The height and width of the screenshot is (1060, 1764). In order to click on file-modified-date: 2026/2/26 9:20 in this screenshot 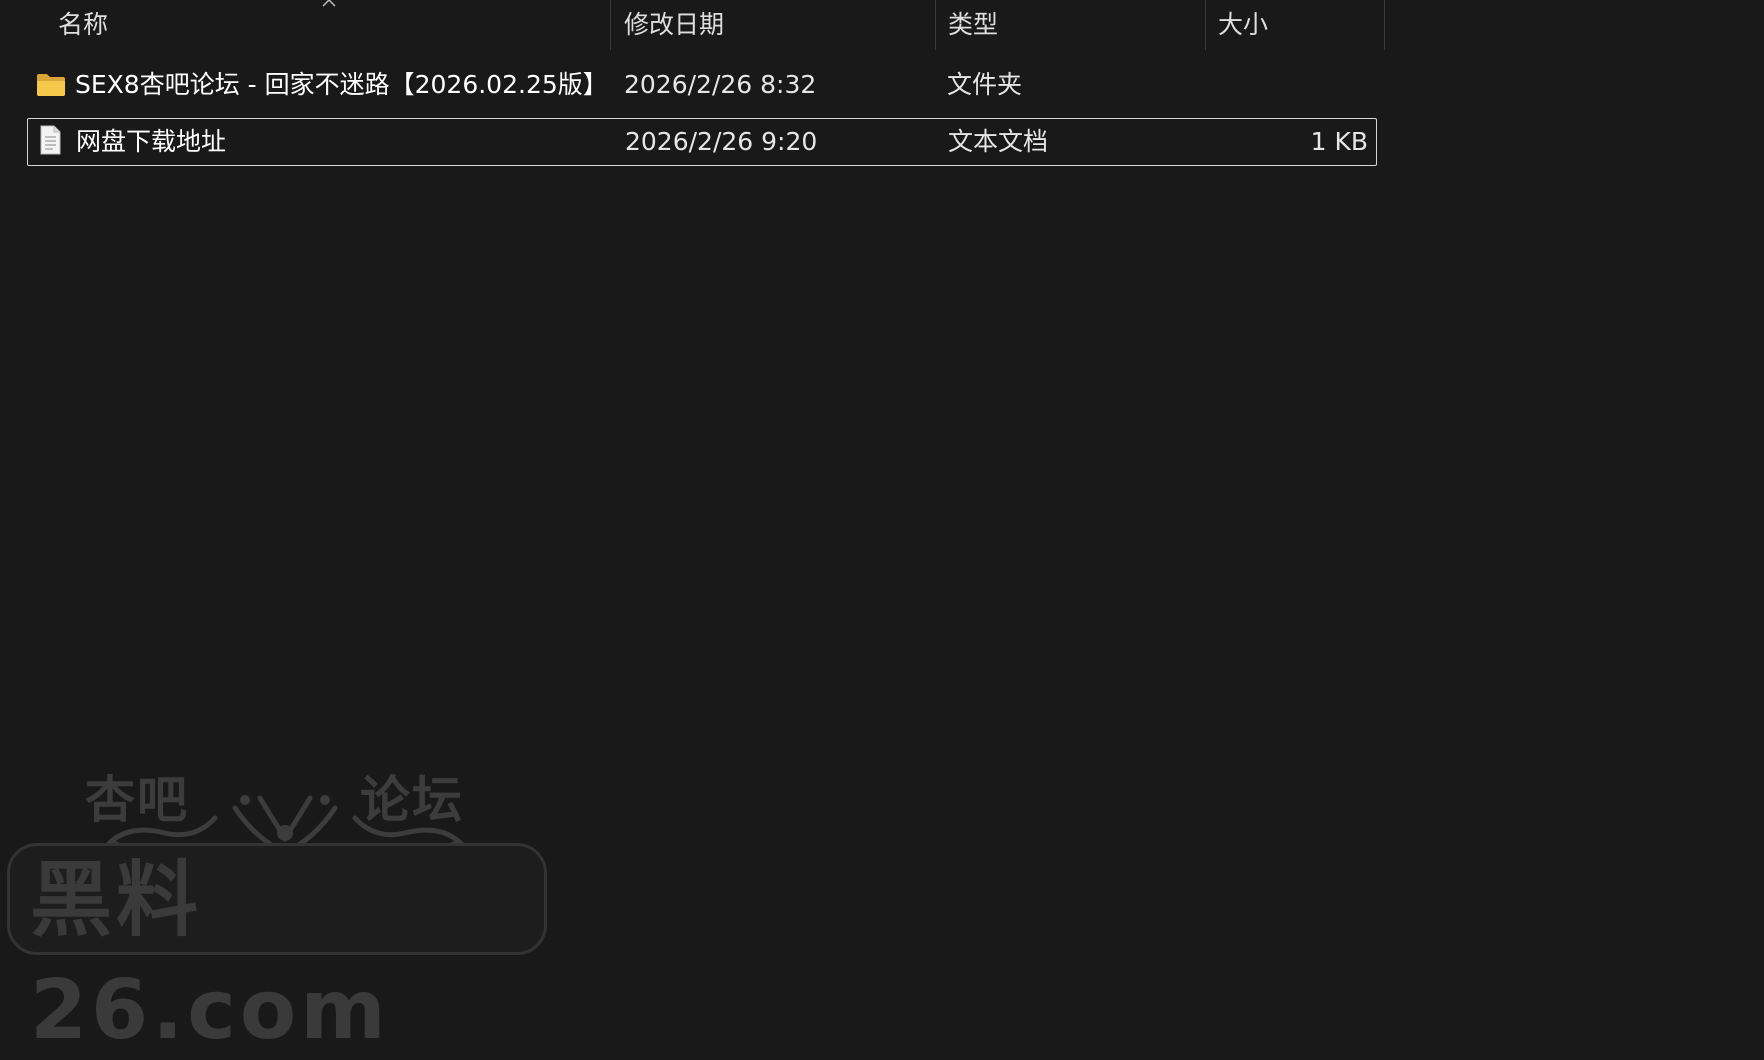, I will do `click(721, 141)`.